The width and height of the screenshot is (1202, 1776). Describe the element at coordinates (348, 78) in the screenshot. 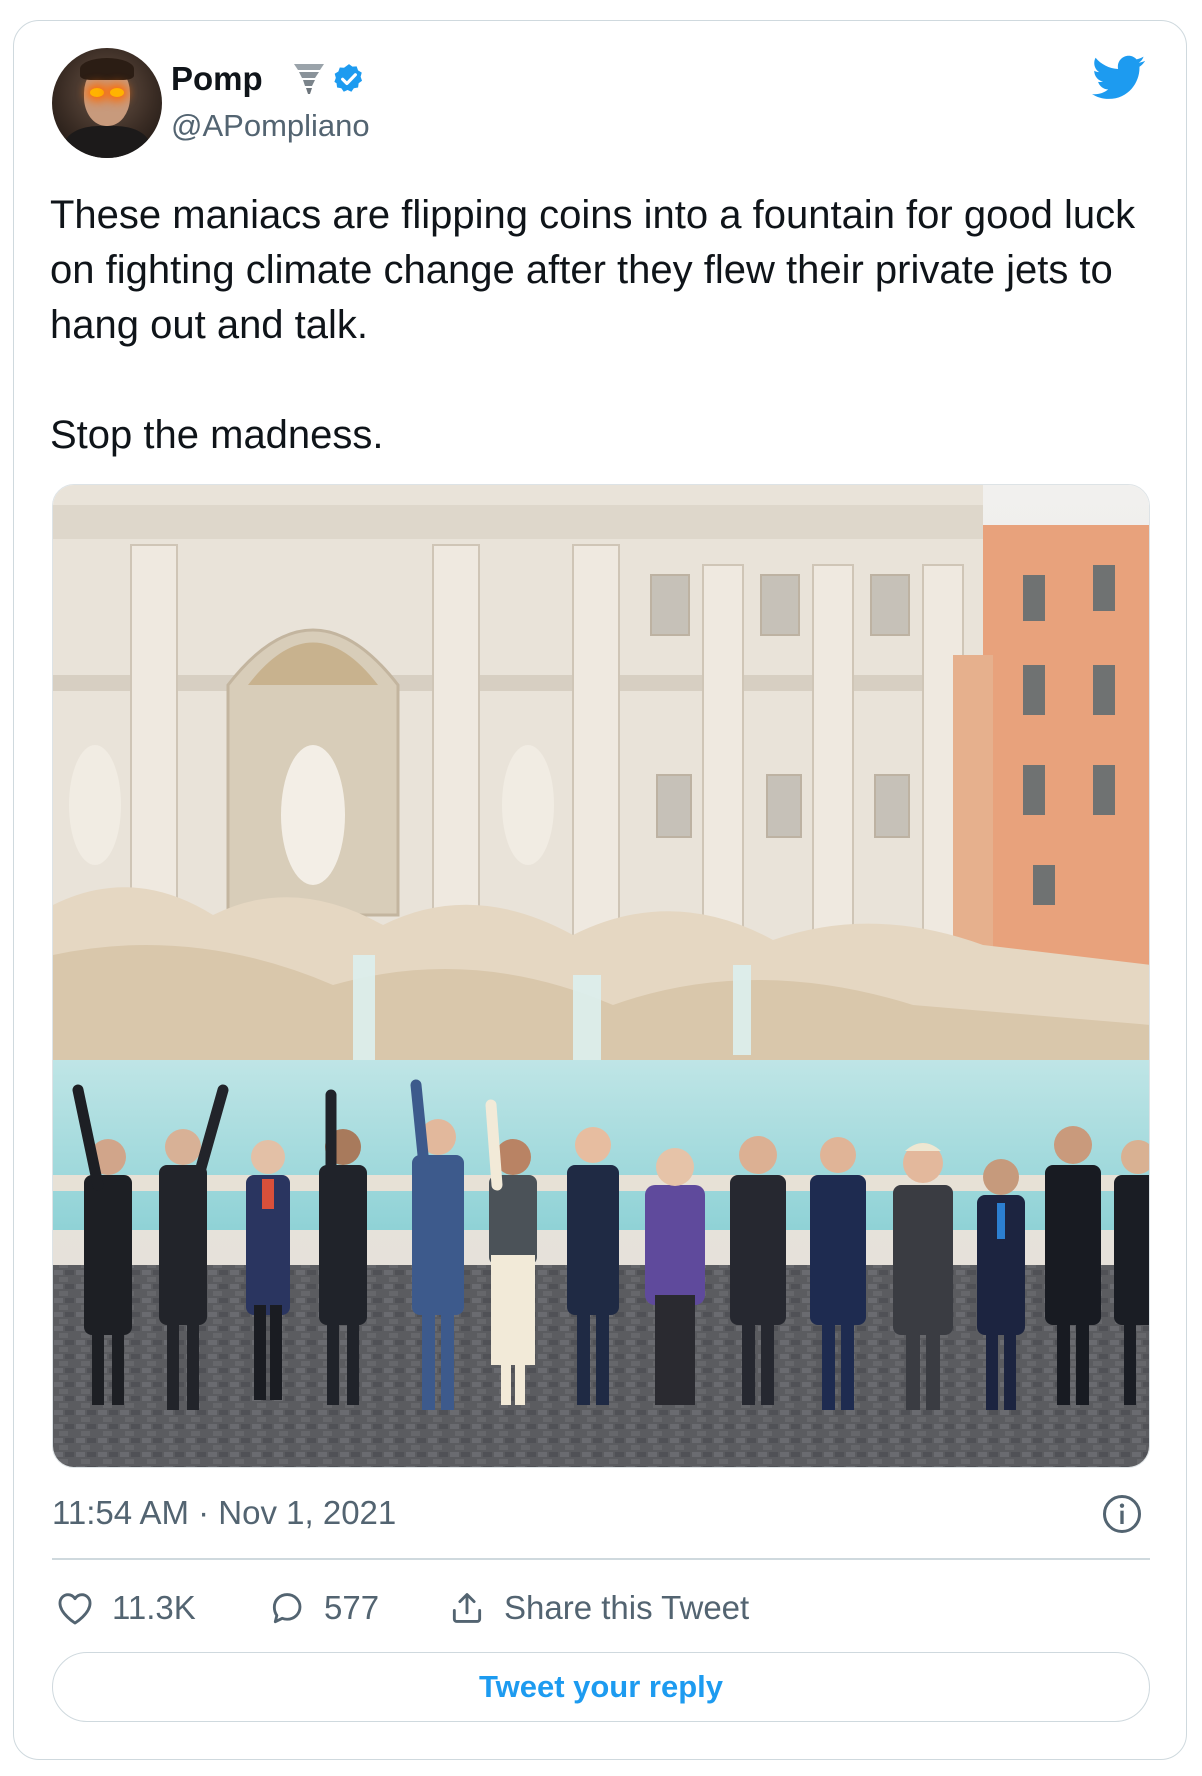

I see `verified-badge-icon` at that location.